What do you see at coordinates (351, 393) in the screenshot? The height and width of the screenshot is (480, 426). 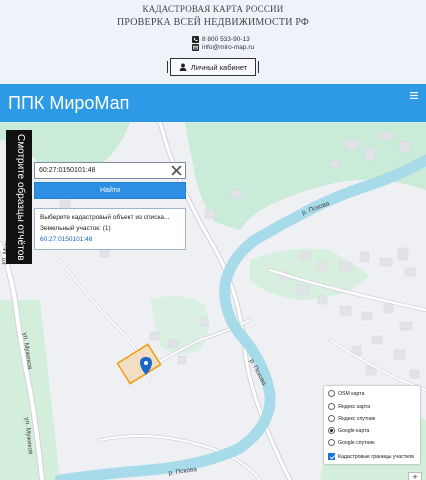 I see `map-type-label: OSM карта` at bounding box center [351, 393].